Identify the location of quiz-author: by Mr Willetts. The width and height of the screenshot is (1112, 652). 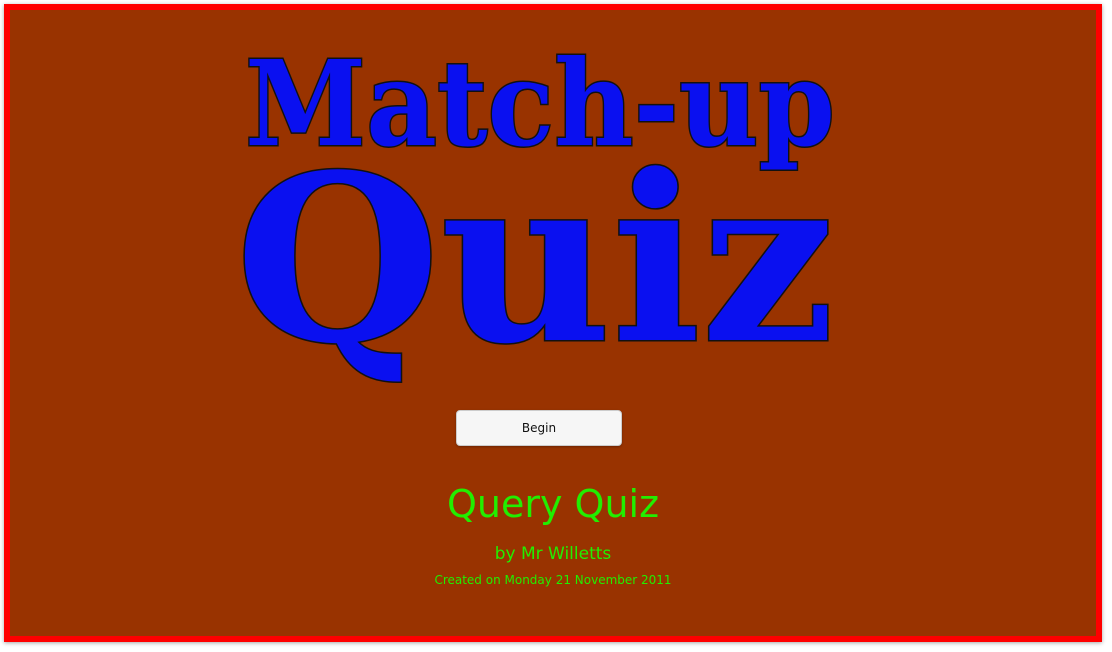
(553, 554).